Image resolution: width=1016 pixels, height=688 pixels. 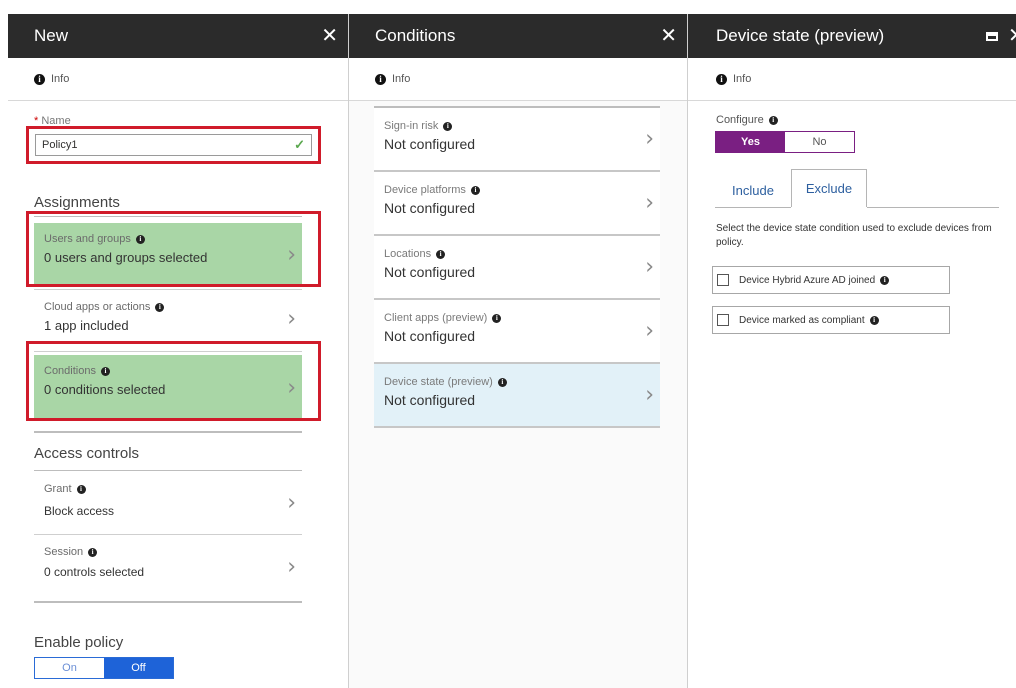 What do you see at coordinates (64, 552) in the screenshot?
I see `session-title: Session` at bounding box center [64, 552].